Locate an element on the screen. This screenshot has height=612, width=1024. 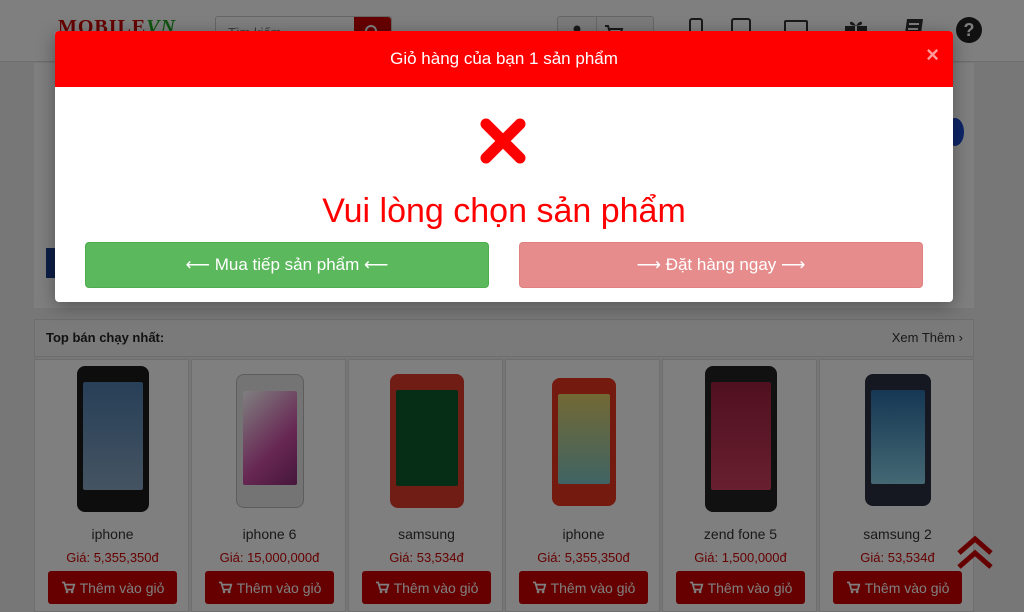
error-x-icon is located at coordinates (503, 141).